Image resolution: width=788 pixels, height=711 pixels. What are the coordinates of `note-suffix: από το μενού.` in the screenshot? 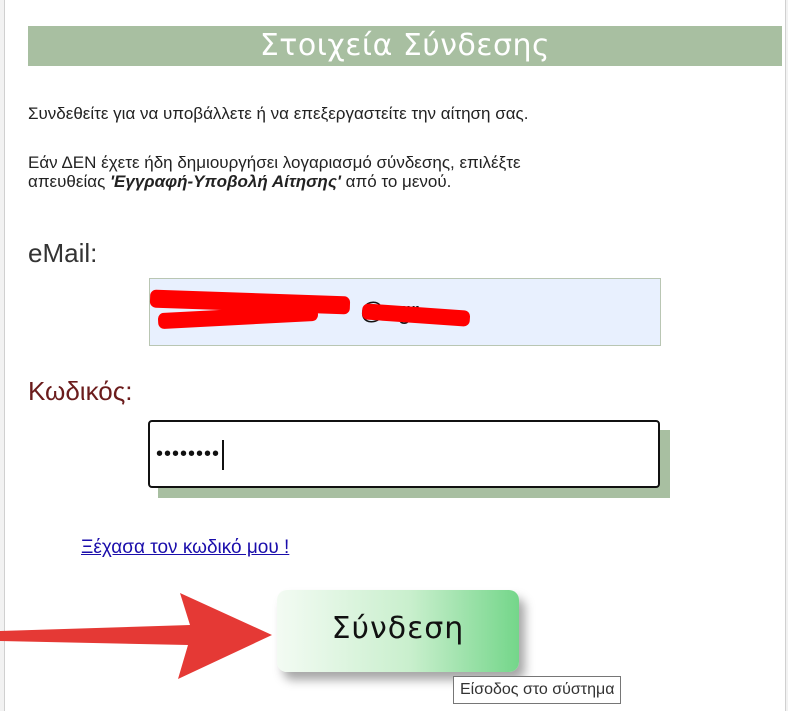 It's located at (396, 181).